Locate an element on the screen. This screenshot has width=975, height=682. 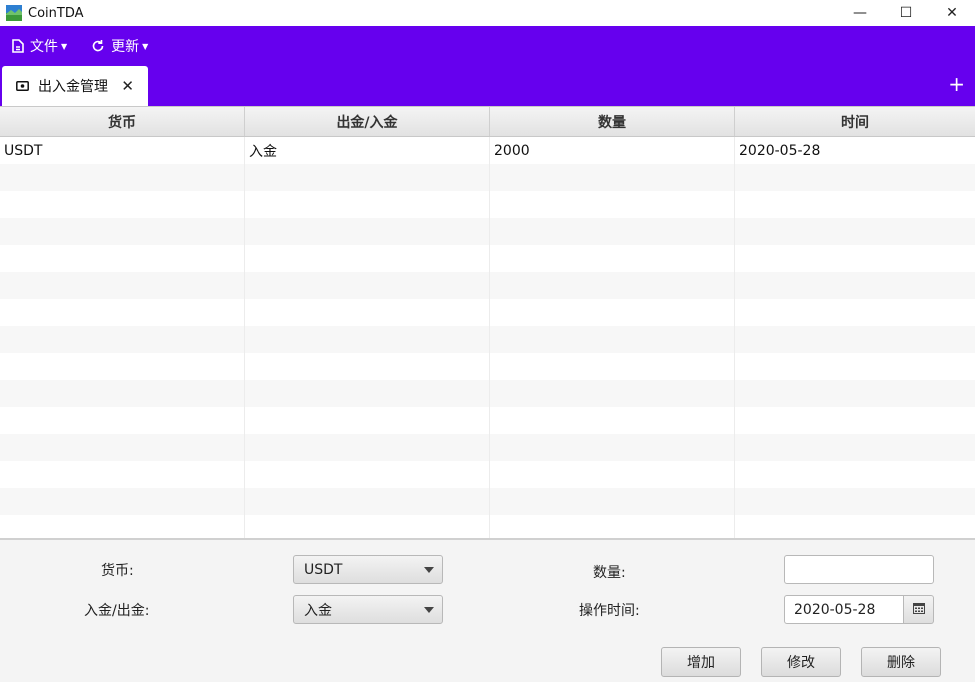
currency-select: USDT is located at coordinates (368, 569).